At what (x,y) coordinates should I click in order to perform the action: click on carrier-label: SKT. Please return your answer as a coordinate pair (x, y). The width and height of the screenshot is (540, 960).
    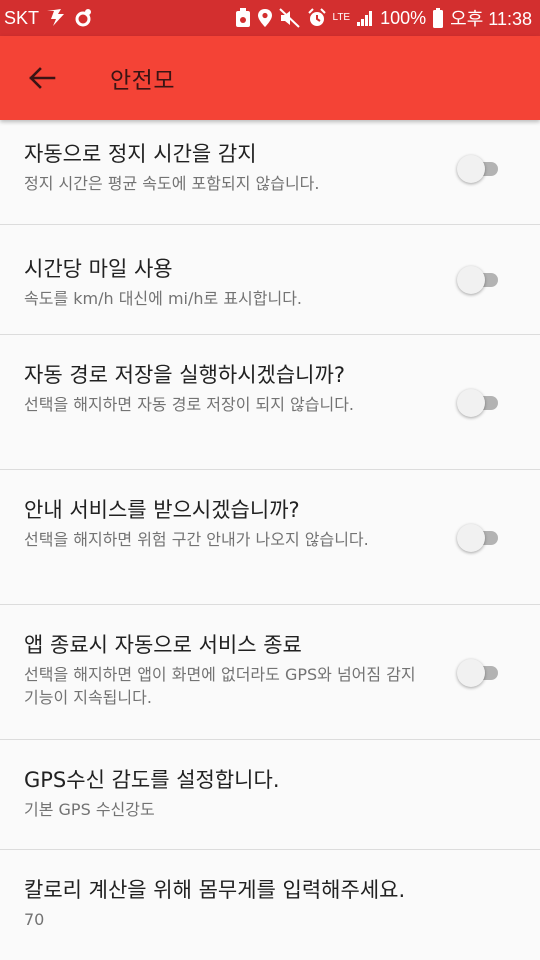
    Looking at the image, I should click on (22, 17).